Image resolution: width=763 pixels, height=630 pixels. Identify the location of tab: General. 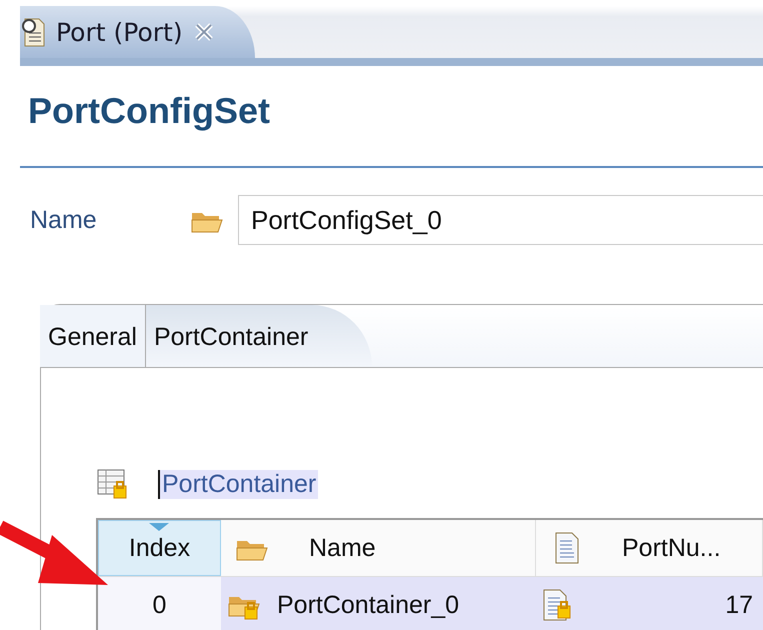
(93, 336).